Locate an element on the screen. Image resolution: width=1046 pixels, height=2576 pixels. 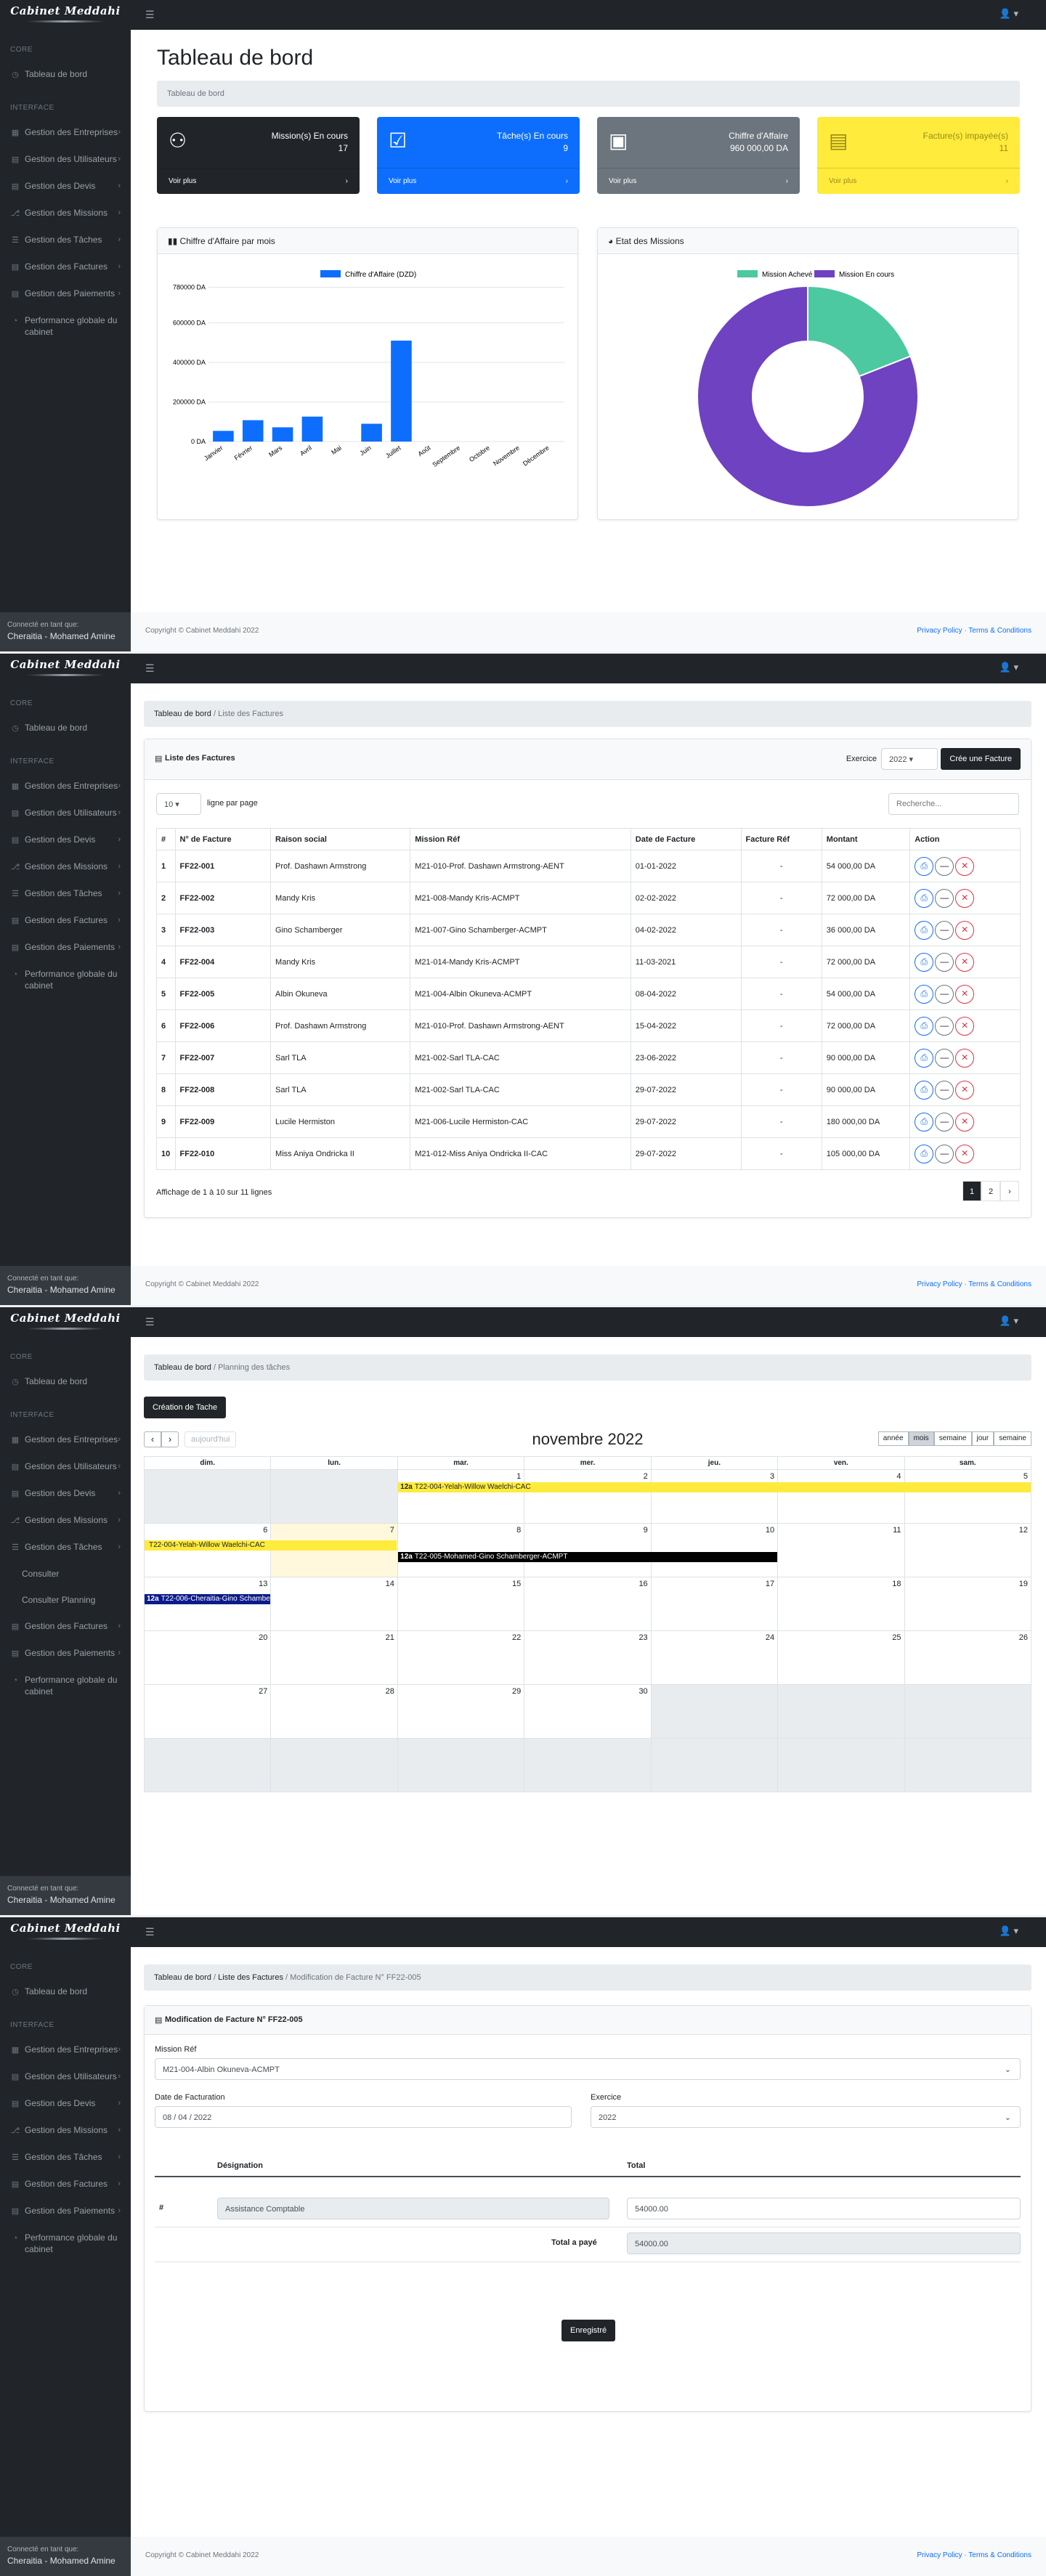
view-button: jour is located at coordinates (982, 1438).